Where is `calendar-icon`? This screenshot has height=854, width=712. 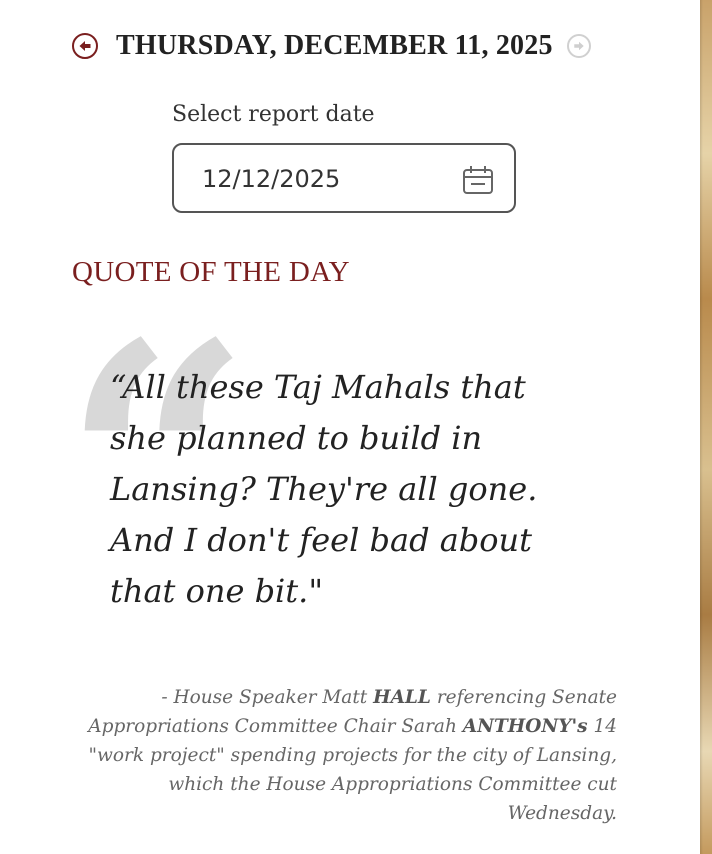 calendar-icon is located at coordinates (478, 182).